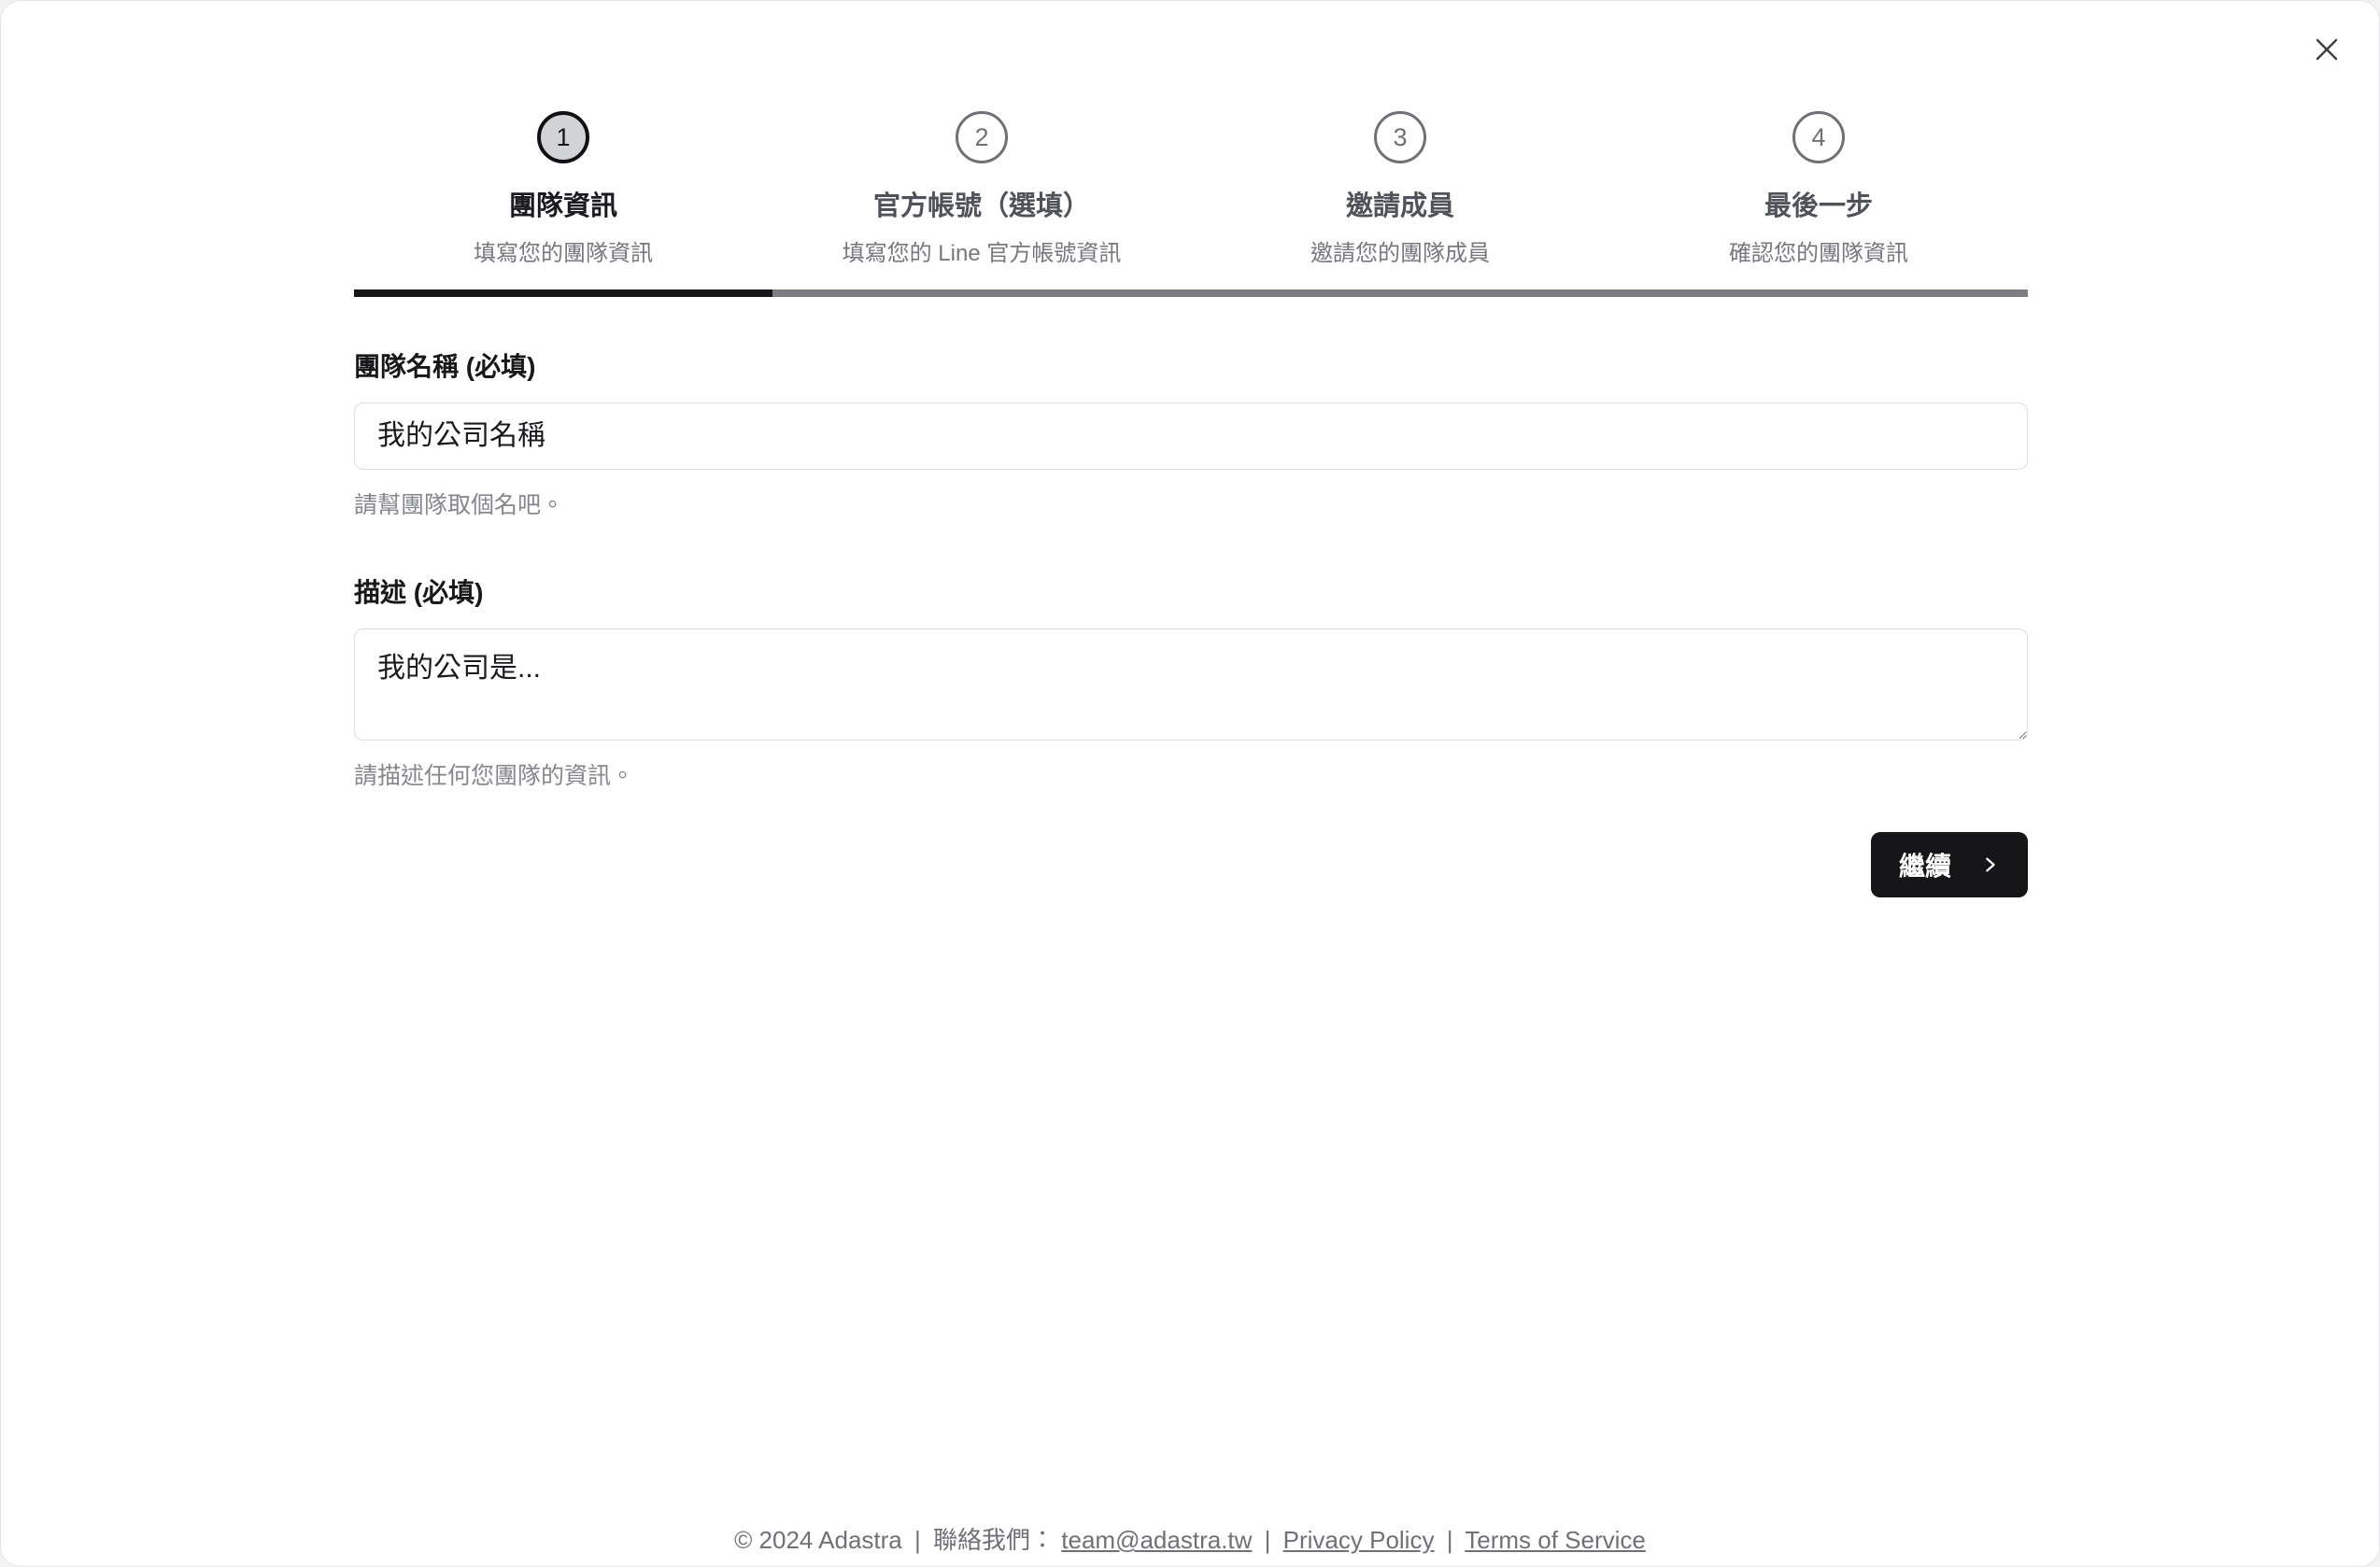 The width and height of the screenshot is (2380, 1567). I want to click on step-2-number: 2, so click(982, 137).